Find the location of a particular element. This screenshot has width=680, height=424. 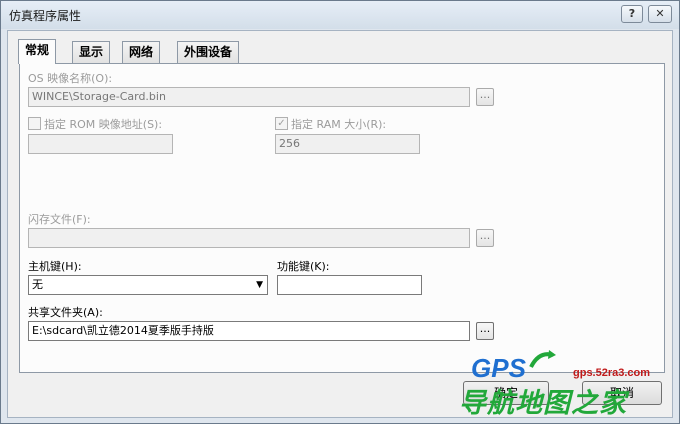

tab-display: 显示 is located at coordinates (91, 52).